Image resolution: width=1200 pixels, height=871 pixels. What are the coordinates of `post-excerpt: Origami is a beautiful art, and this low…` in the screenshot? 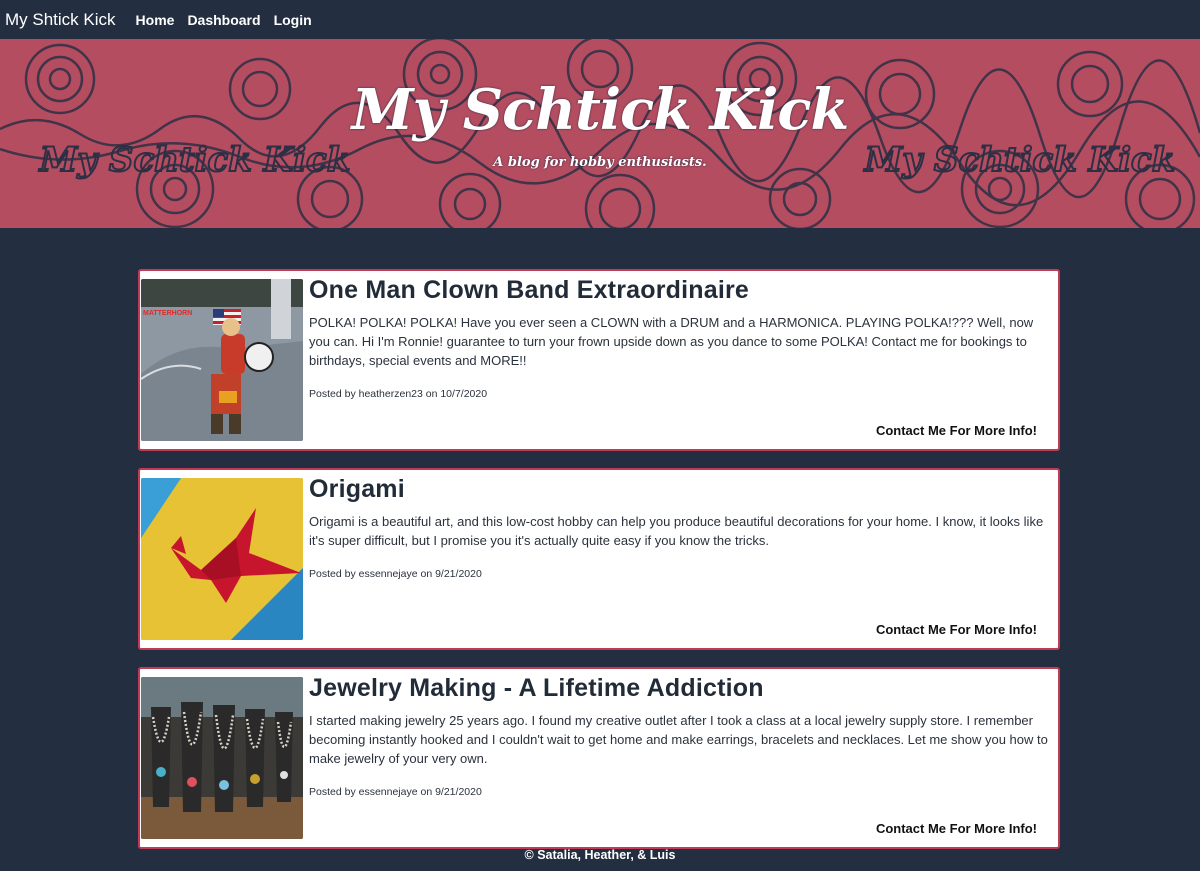 It's located at (676, 531).